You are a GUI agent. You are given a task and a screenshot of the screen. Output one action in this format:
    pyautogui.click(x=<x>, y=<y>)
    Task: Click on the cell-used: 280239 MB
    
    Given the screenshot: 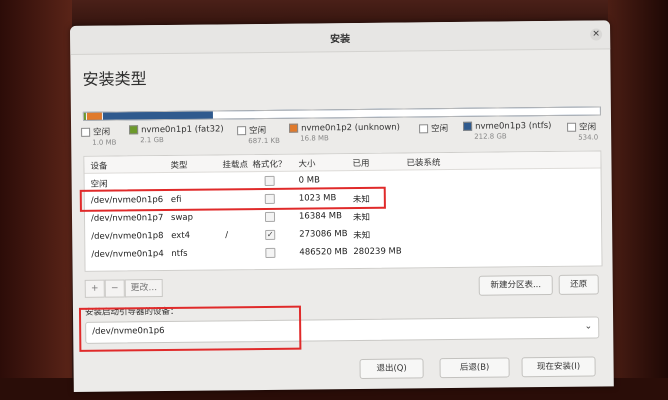 What is the action you would take?
    pyautogui.click(x=377, y=252)
    